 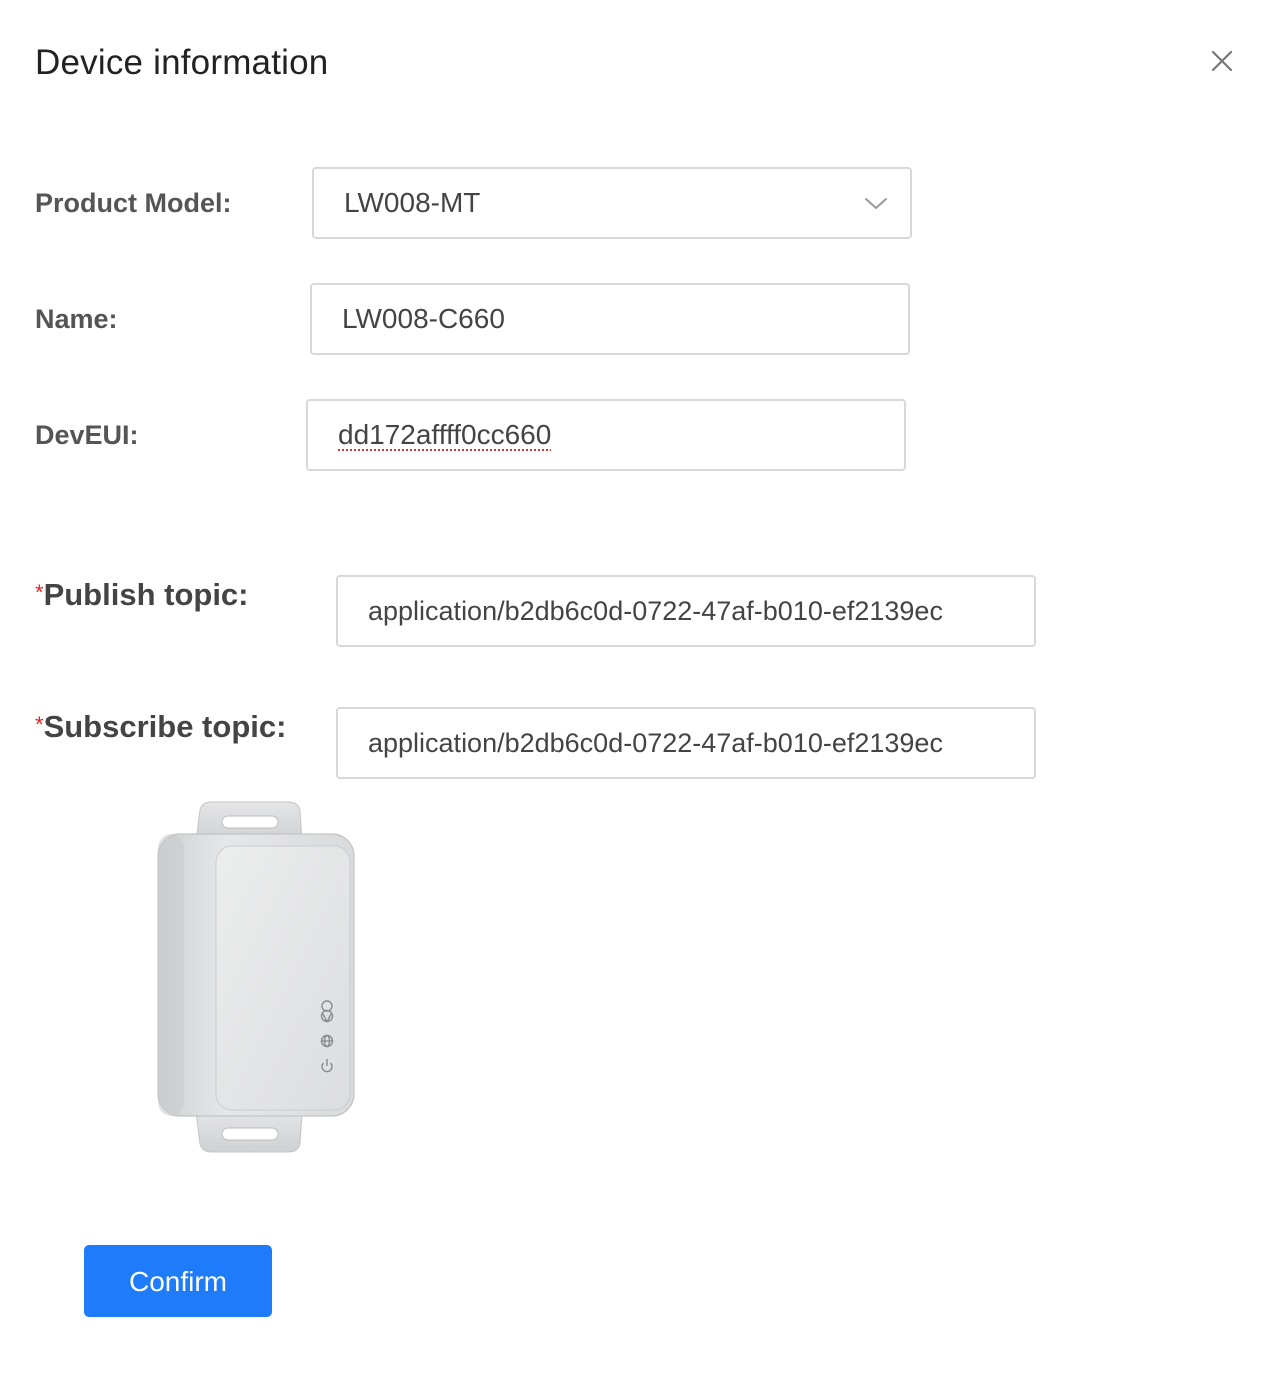 I want to click on name-label: Name:, so click(x=76, y=319).